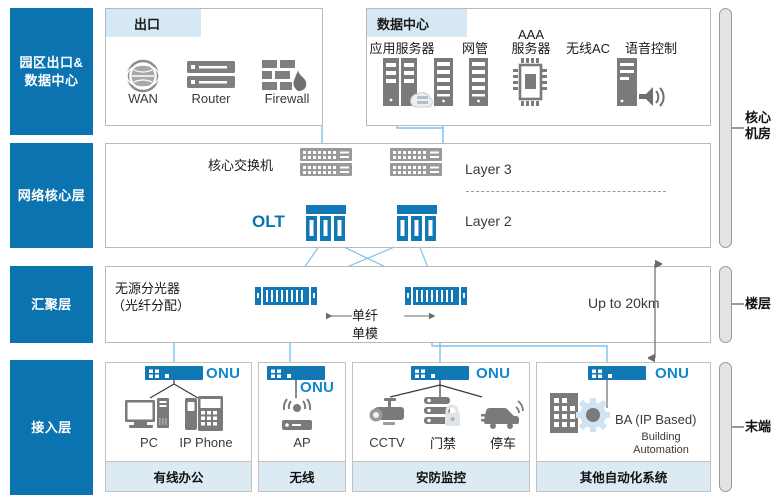 The width and height of the screenshot is (780, 501). Describe the element at coordinates (287, 98) in the screenshot. I see `exit-node-firewall-label: Firewall` at that location.